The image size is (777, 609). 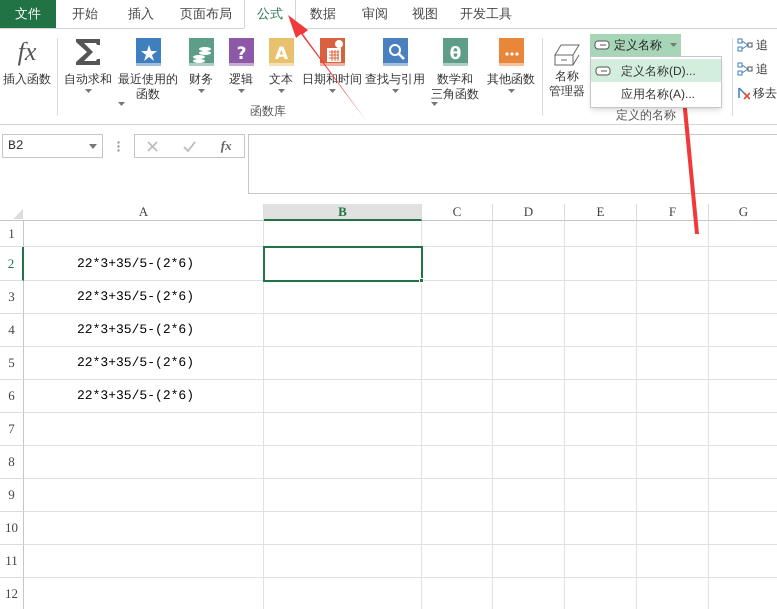 What do you see at coordinates (85, 14) in the screenshot?
I see `ribbon-tab: 开始` at bounding box center [85, 14].